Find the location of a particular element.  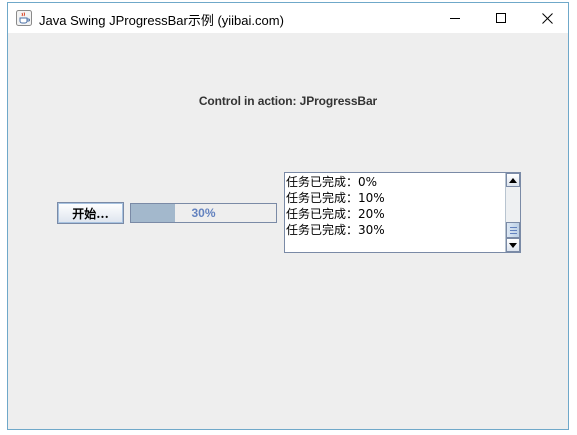

maximize-button is located at coordinates (501, 18).